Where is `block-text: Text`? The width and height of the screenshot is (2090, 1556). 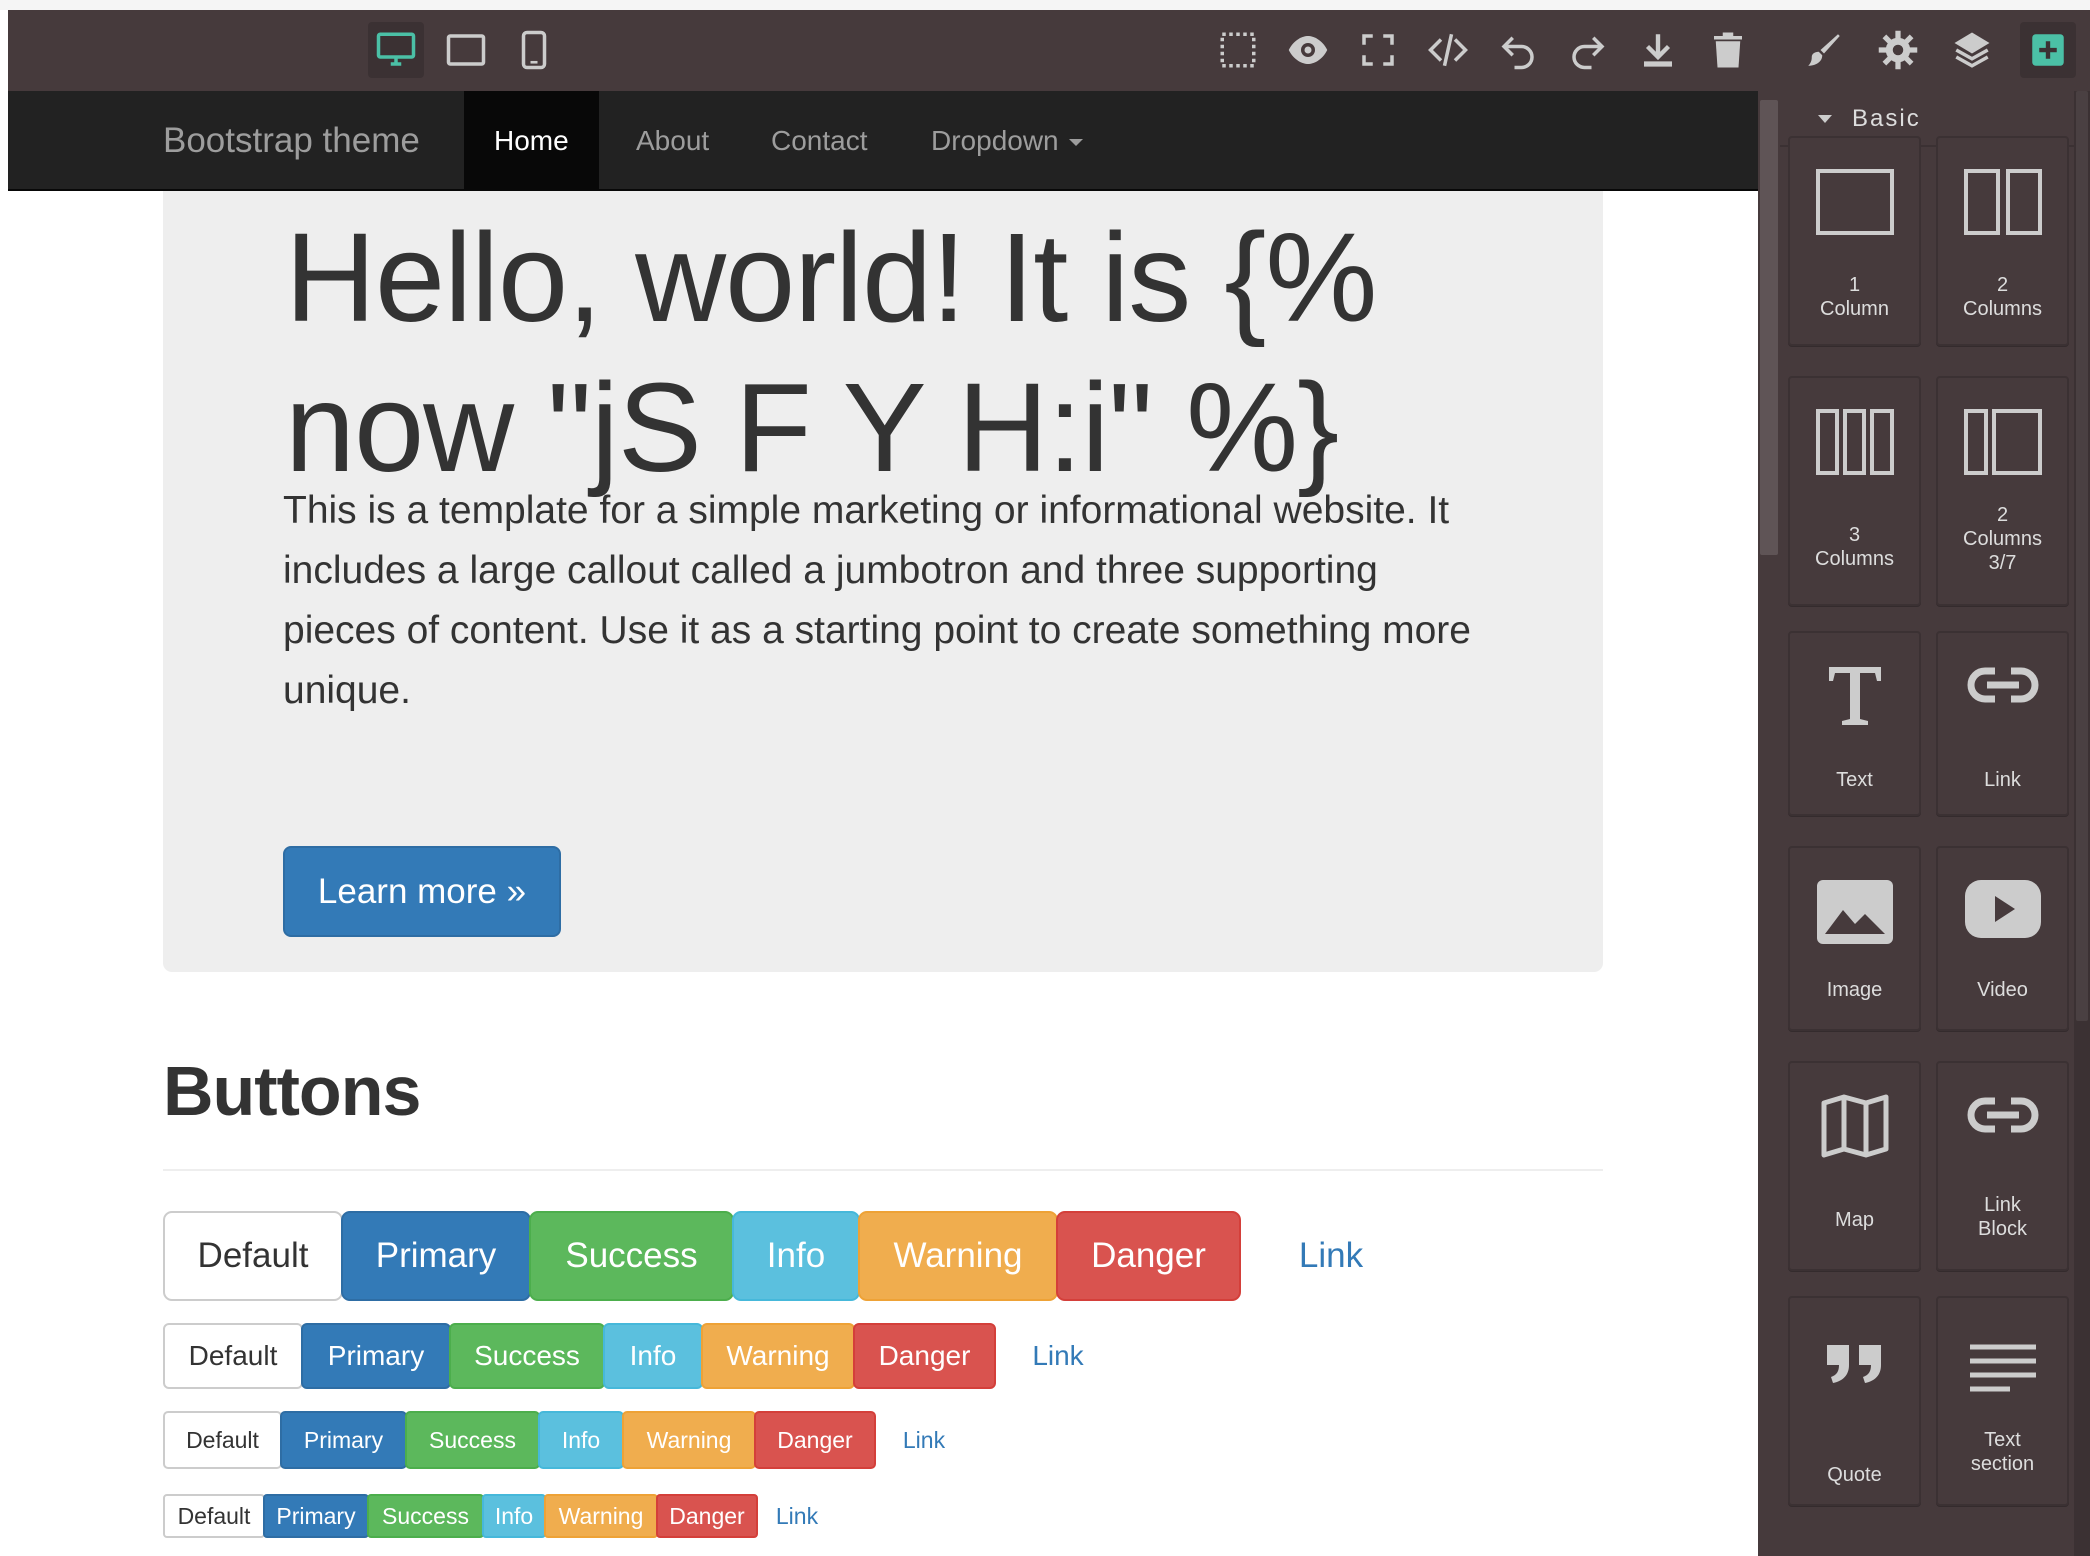 block-text: Text is located at coordinates (1854, 723).